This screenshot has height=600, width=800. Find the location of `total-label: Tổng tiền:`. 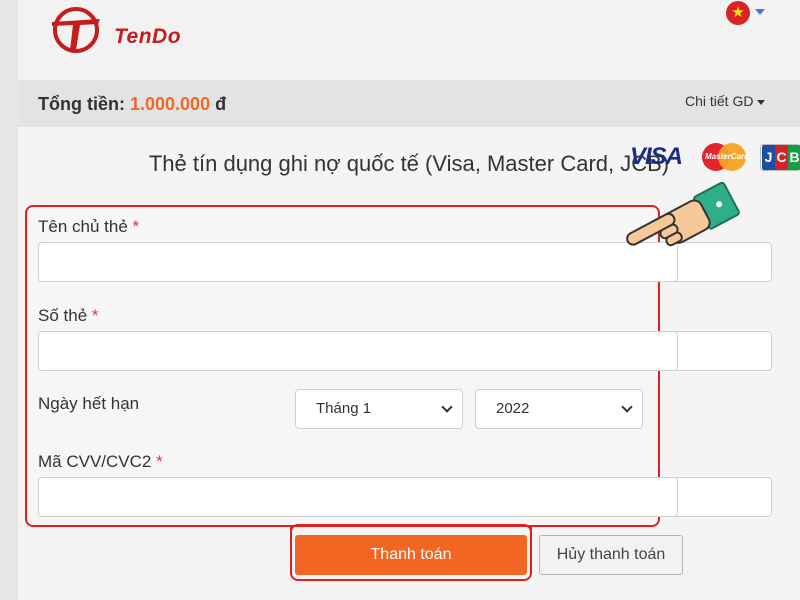

total-label: Tổng tiền: is located at coordinates (81, 104).